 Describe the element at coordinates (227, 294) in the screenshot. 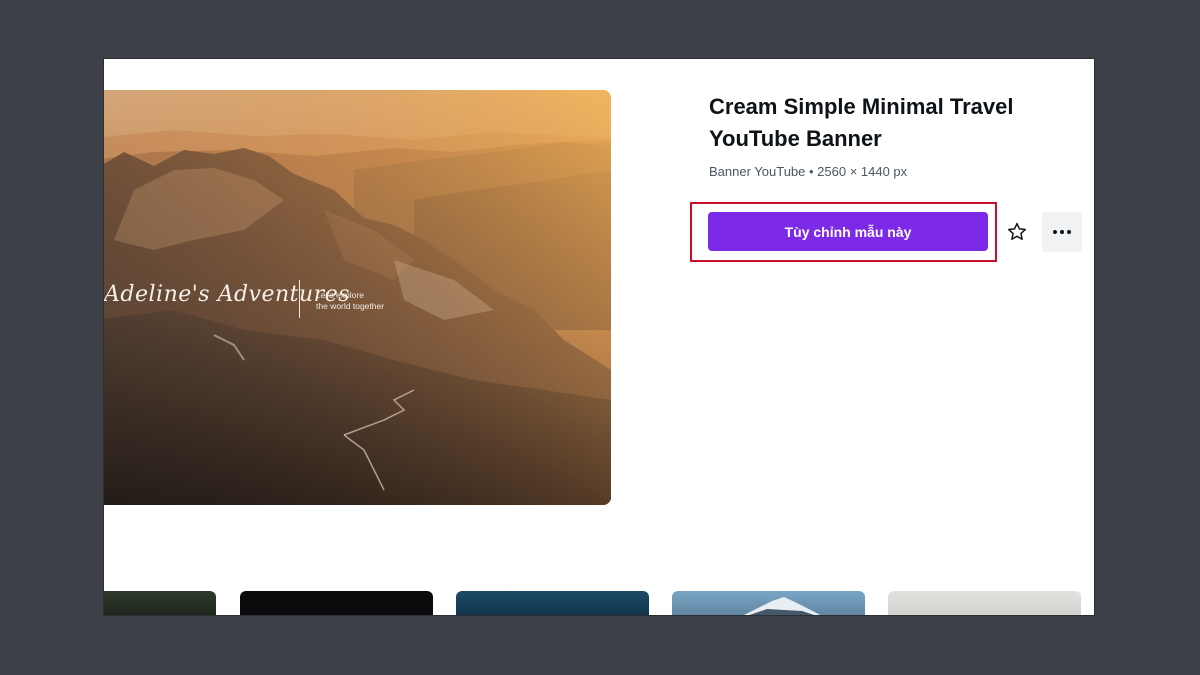

I see `banner-script-title: Adeline's Adventures` at that location.